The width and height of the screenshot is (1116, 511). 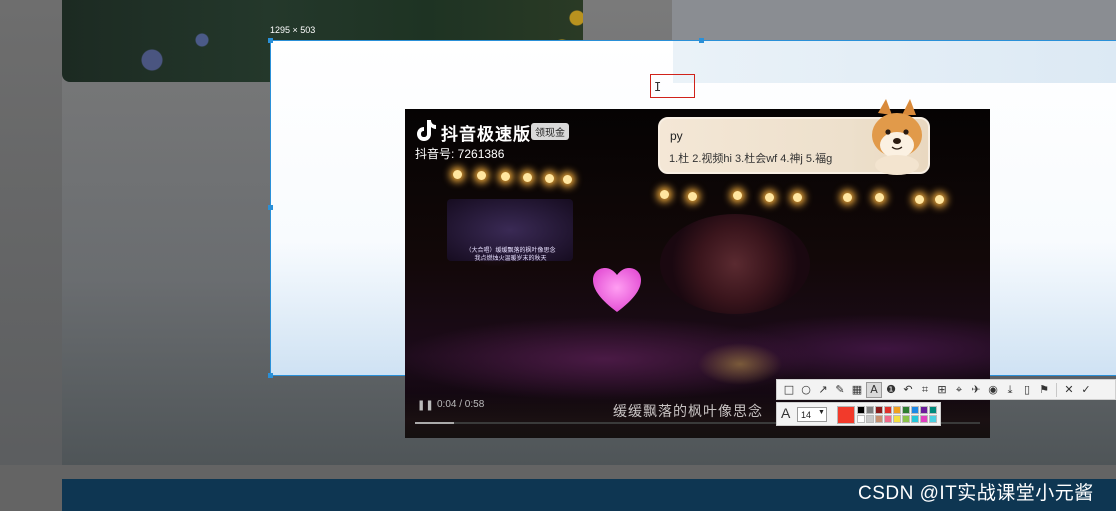 What do you see at coordinates (823, 390) in the screenshot?
I see `arrow-tool-button: ↗` at bounding box center [823, 390].